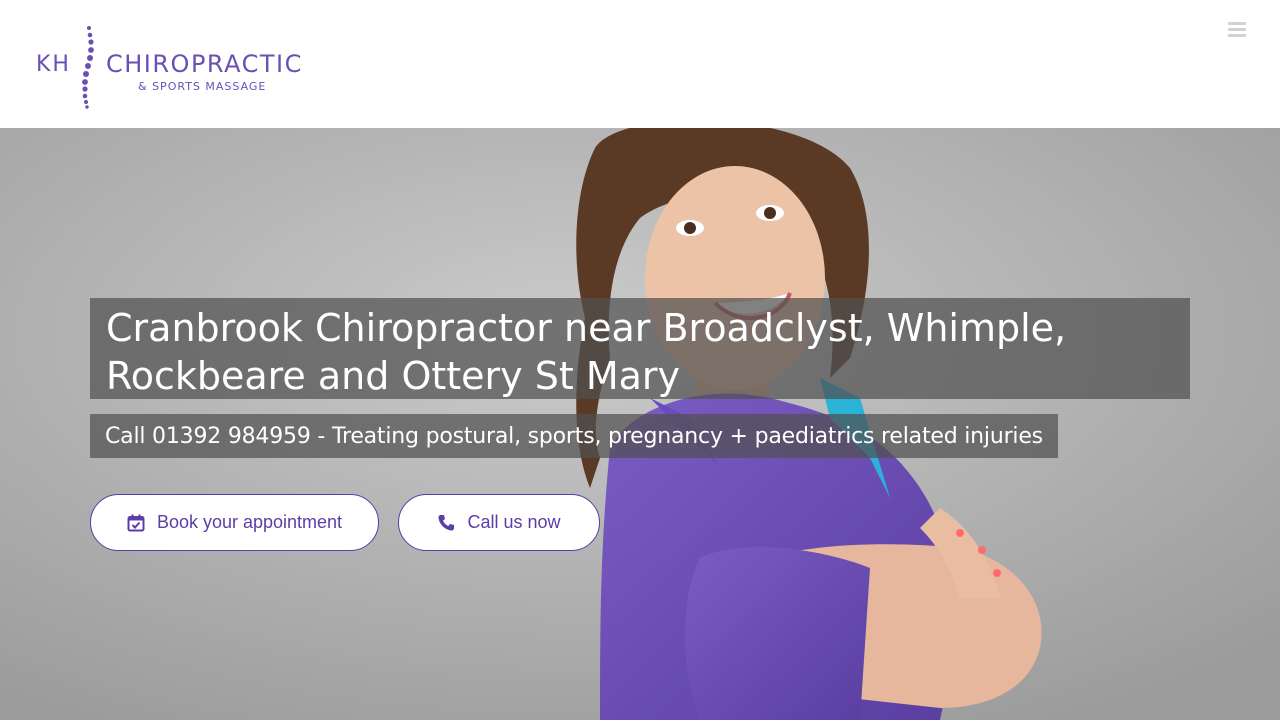  Describe the element at coordinates (204, 64) in the screenshot. I see `logo-name: CHIROPRACTIC` at that location.